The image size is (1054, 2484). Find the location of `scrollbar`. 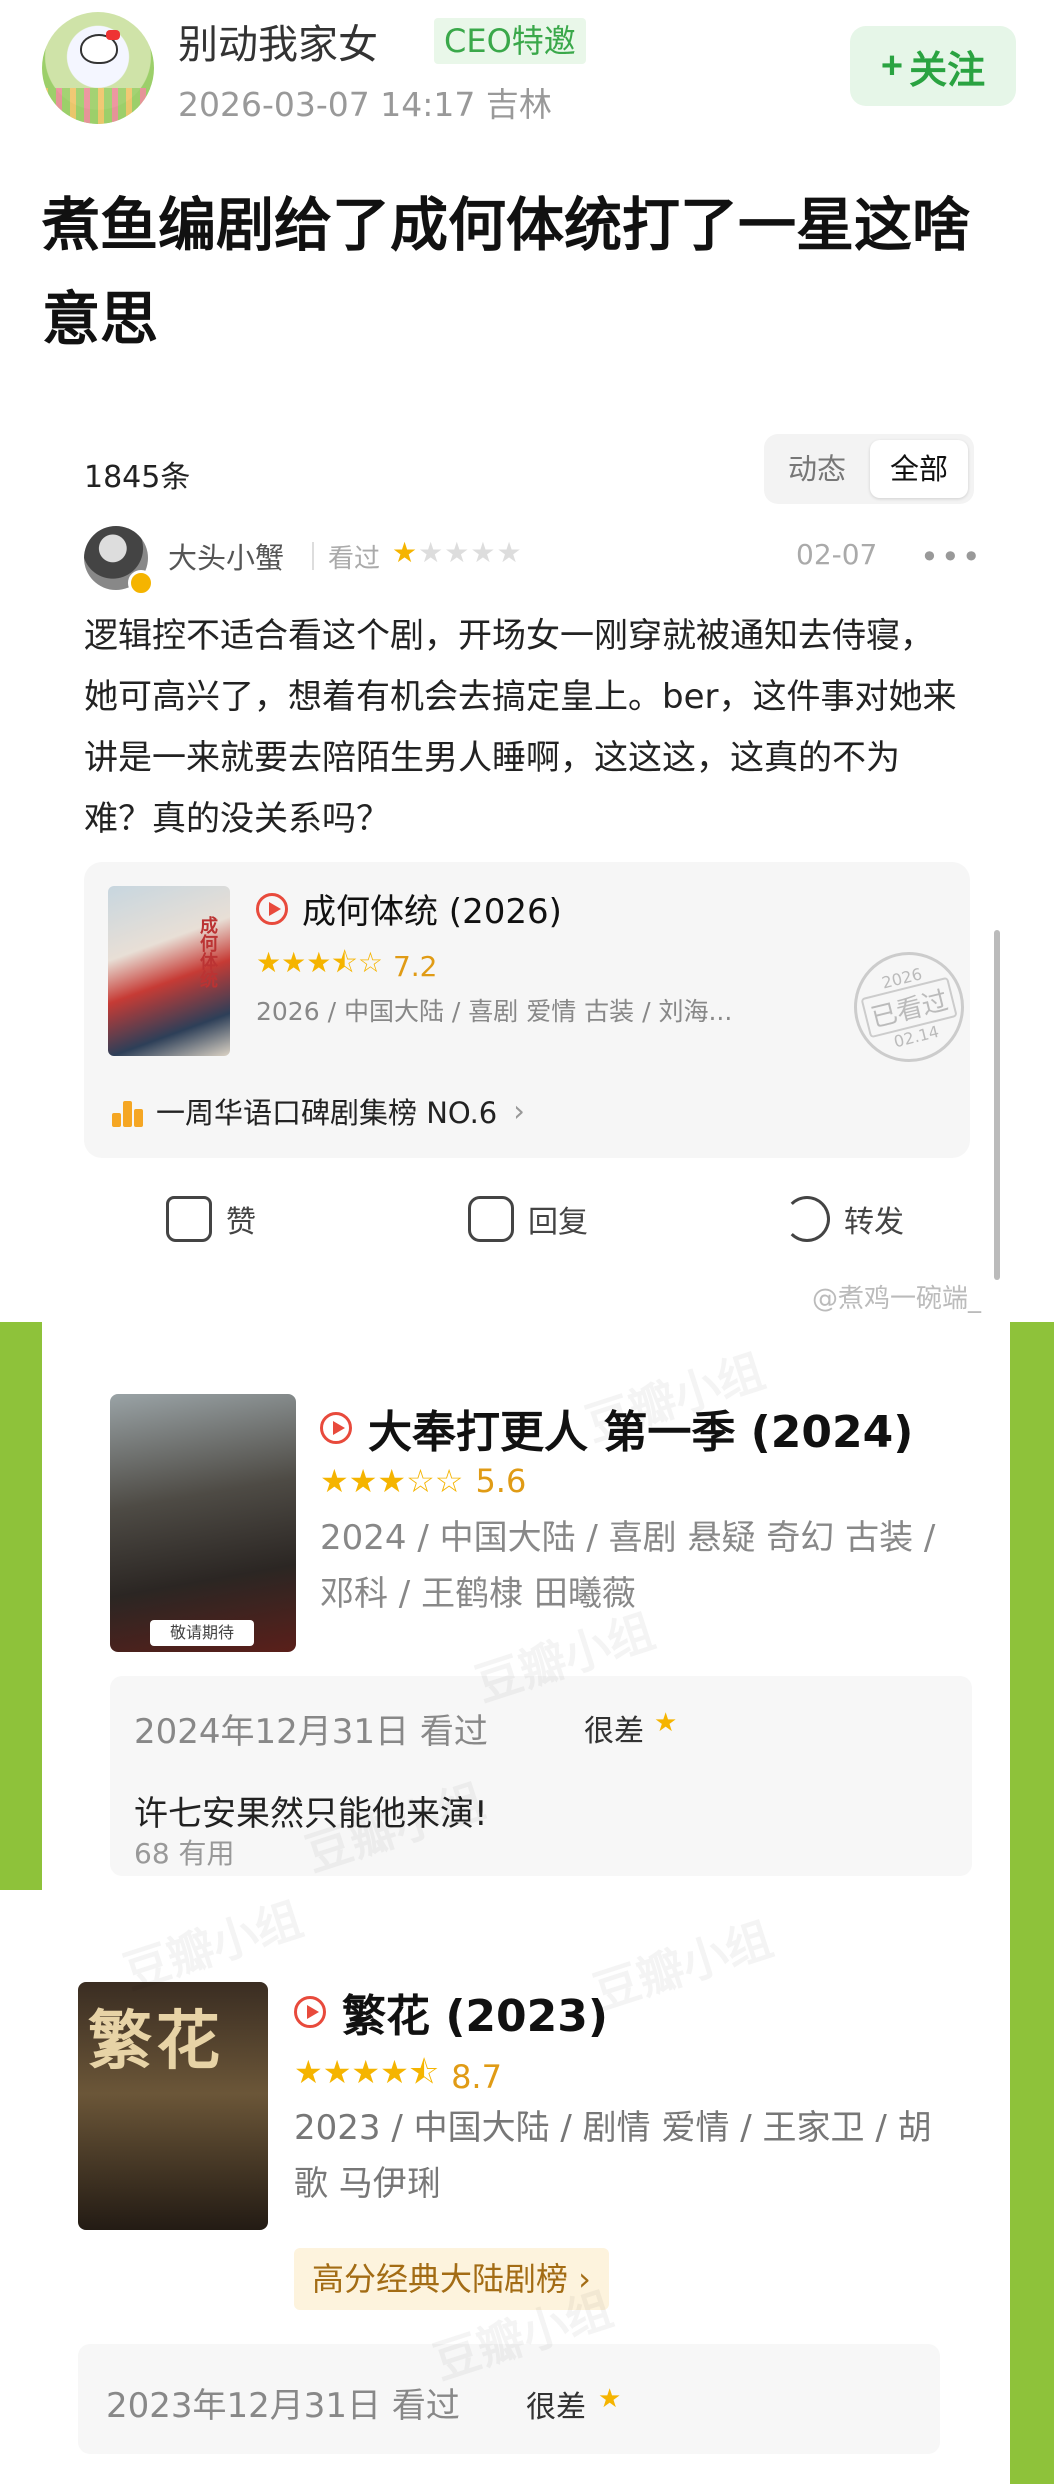

scrollbar is located at coordinates (997, 1105).